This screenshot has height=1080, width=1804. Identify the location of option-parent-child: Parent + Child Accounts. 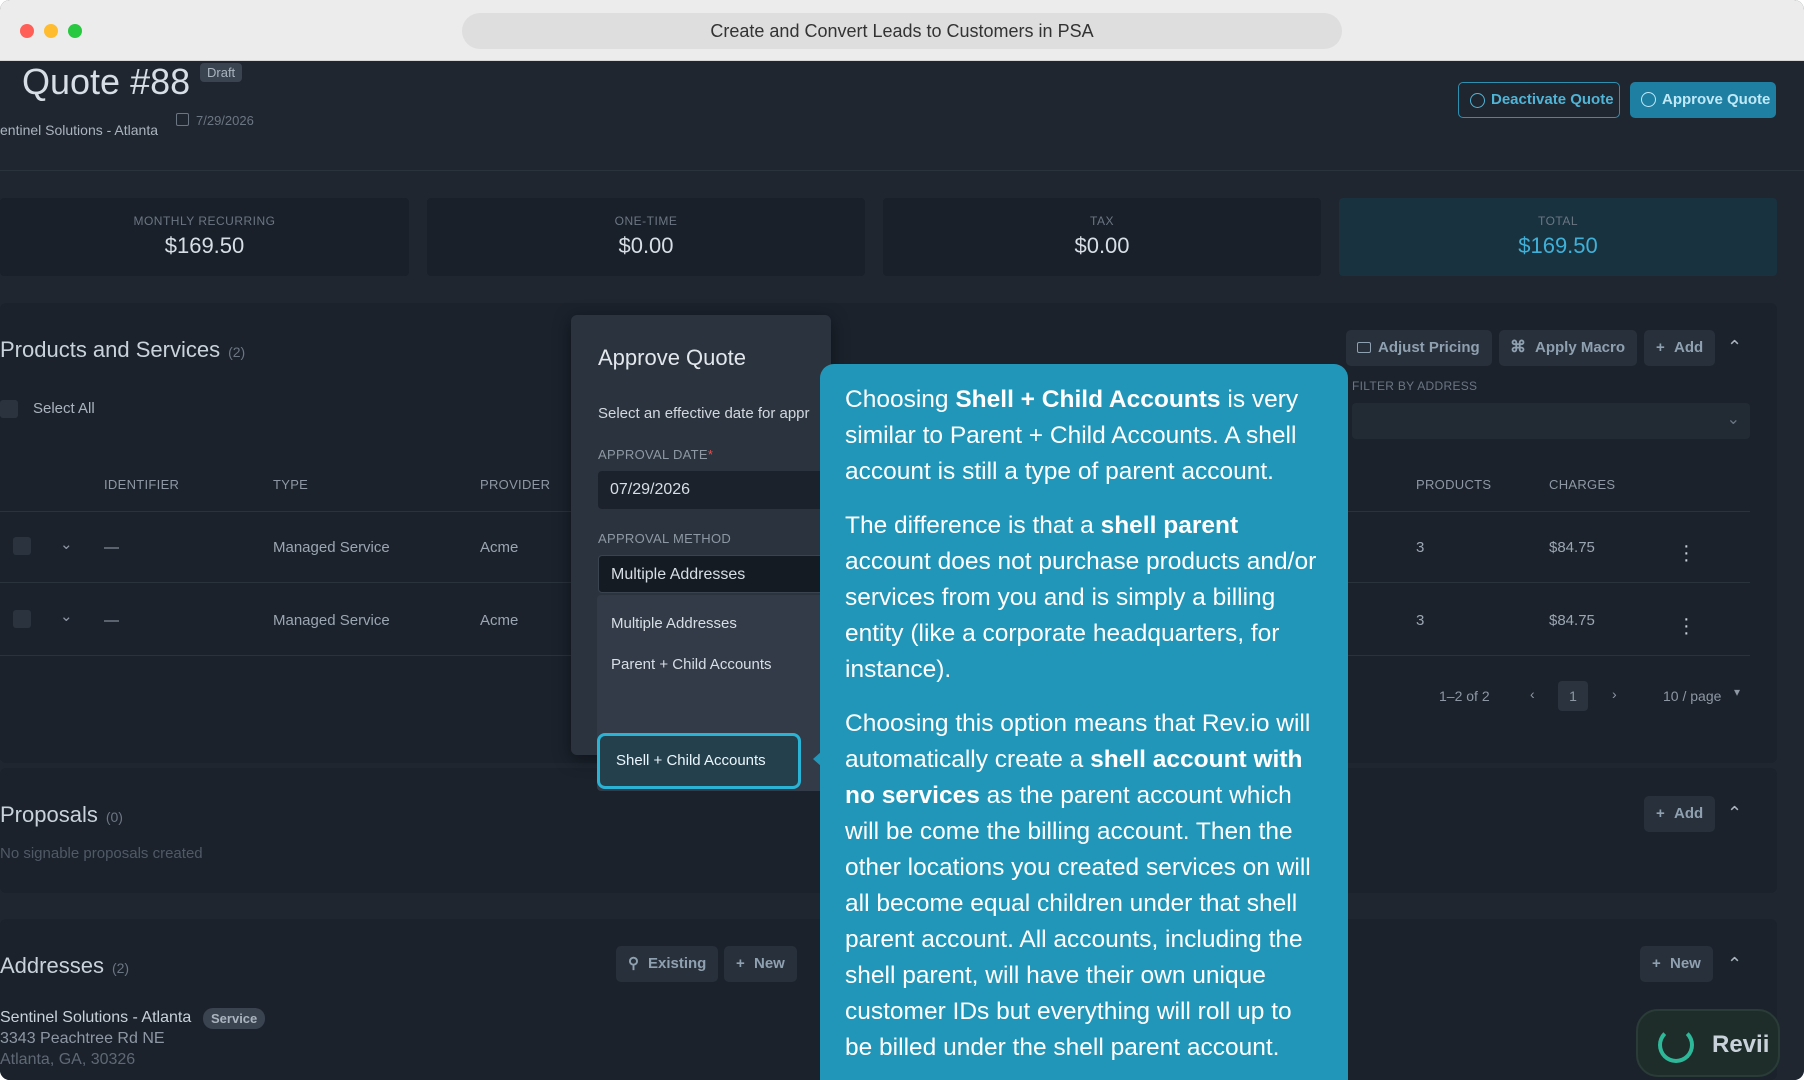
(691, 664).